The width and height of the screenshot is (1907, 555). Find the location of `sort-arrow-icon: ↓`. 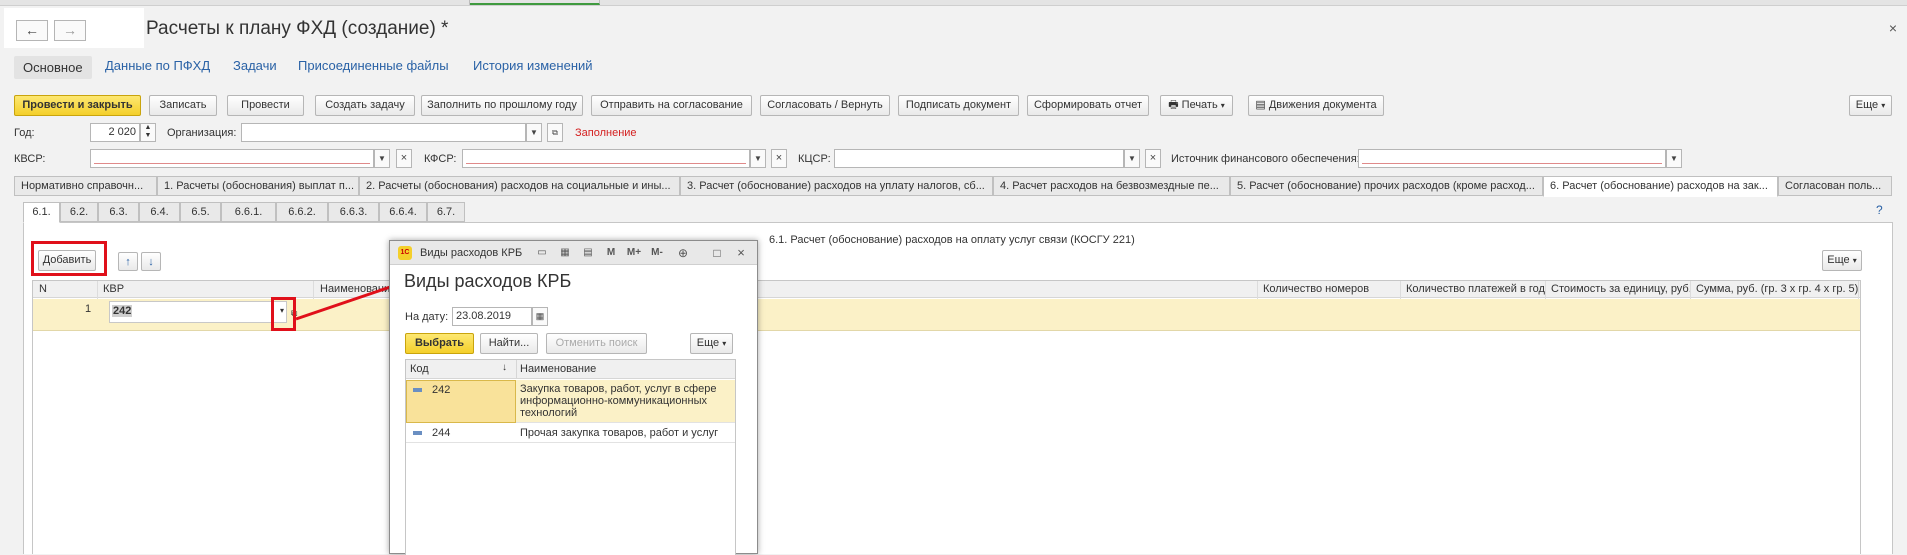

sort-arrow-icon: ↓ is located at coordinates (504, 367).